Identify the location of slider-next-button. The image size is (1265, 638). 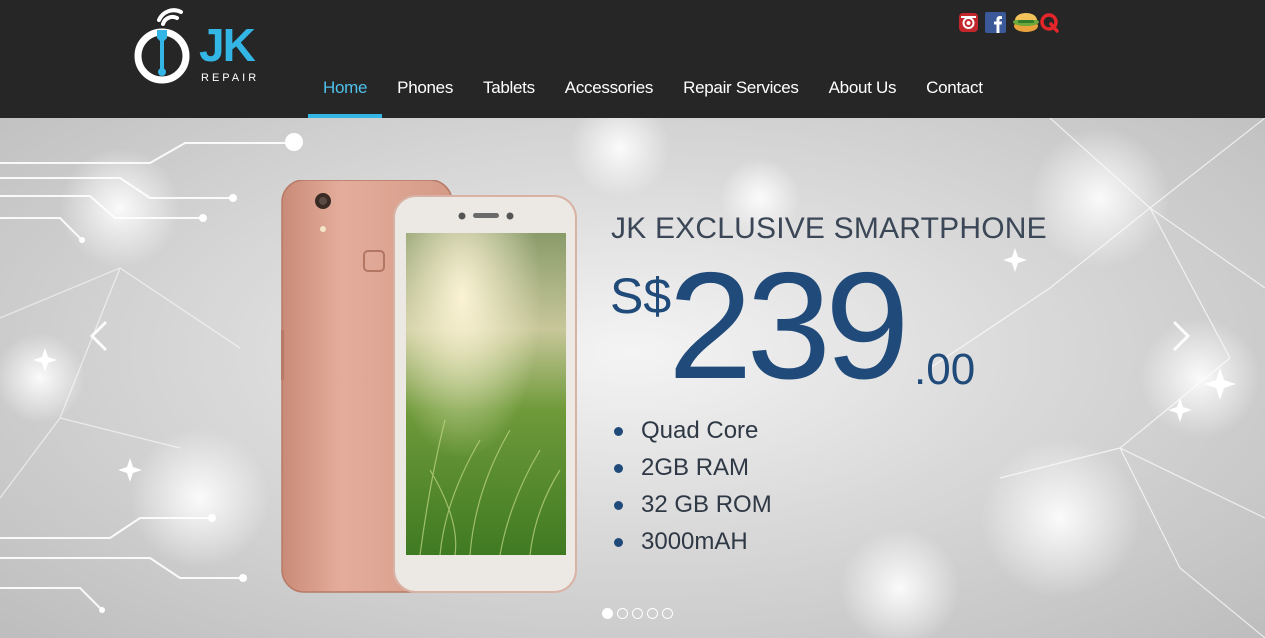
(1181, 336).